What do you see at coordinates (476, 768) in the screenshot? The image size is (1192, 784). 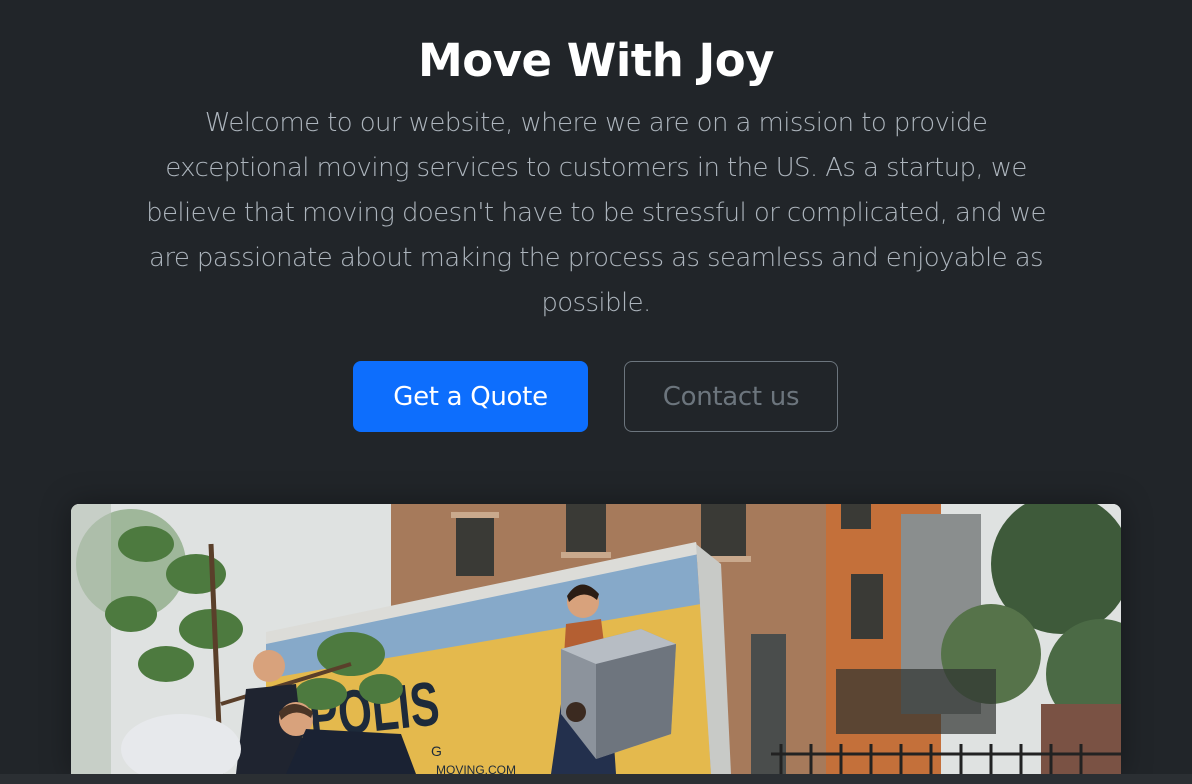 I see `truck-url-text: MOVING.COM` at bounding box center [476, 768].